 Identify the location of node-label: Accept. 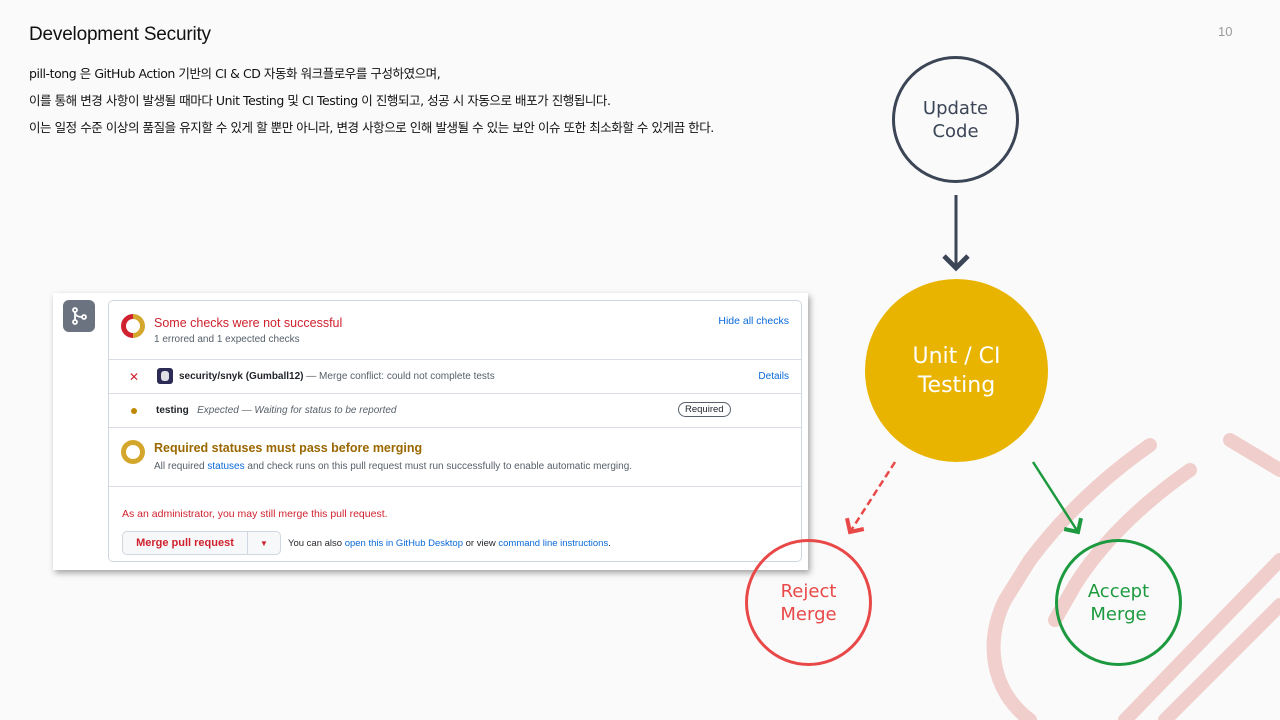
(1118, 591).